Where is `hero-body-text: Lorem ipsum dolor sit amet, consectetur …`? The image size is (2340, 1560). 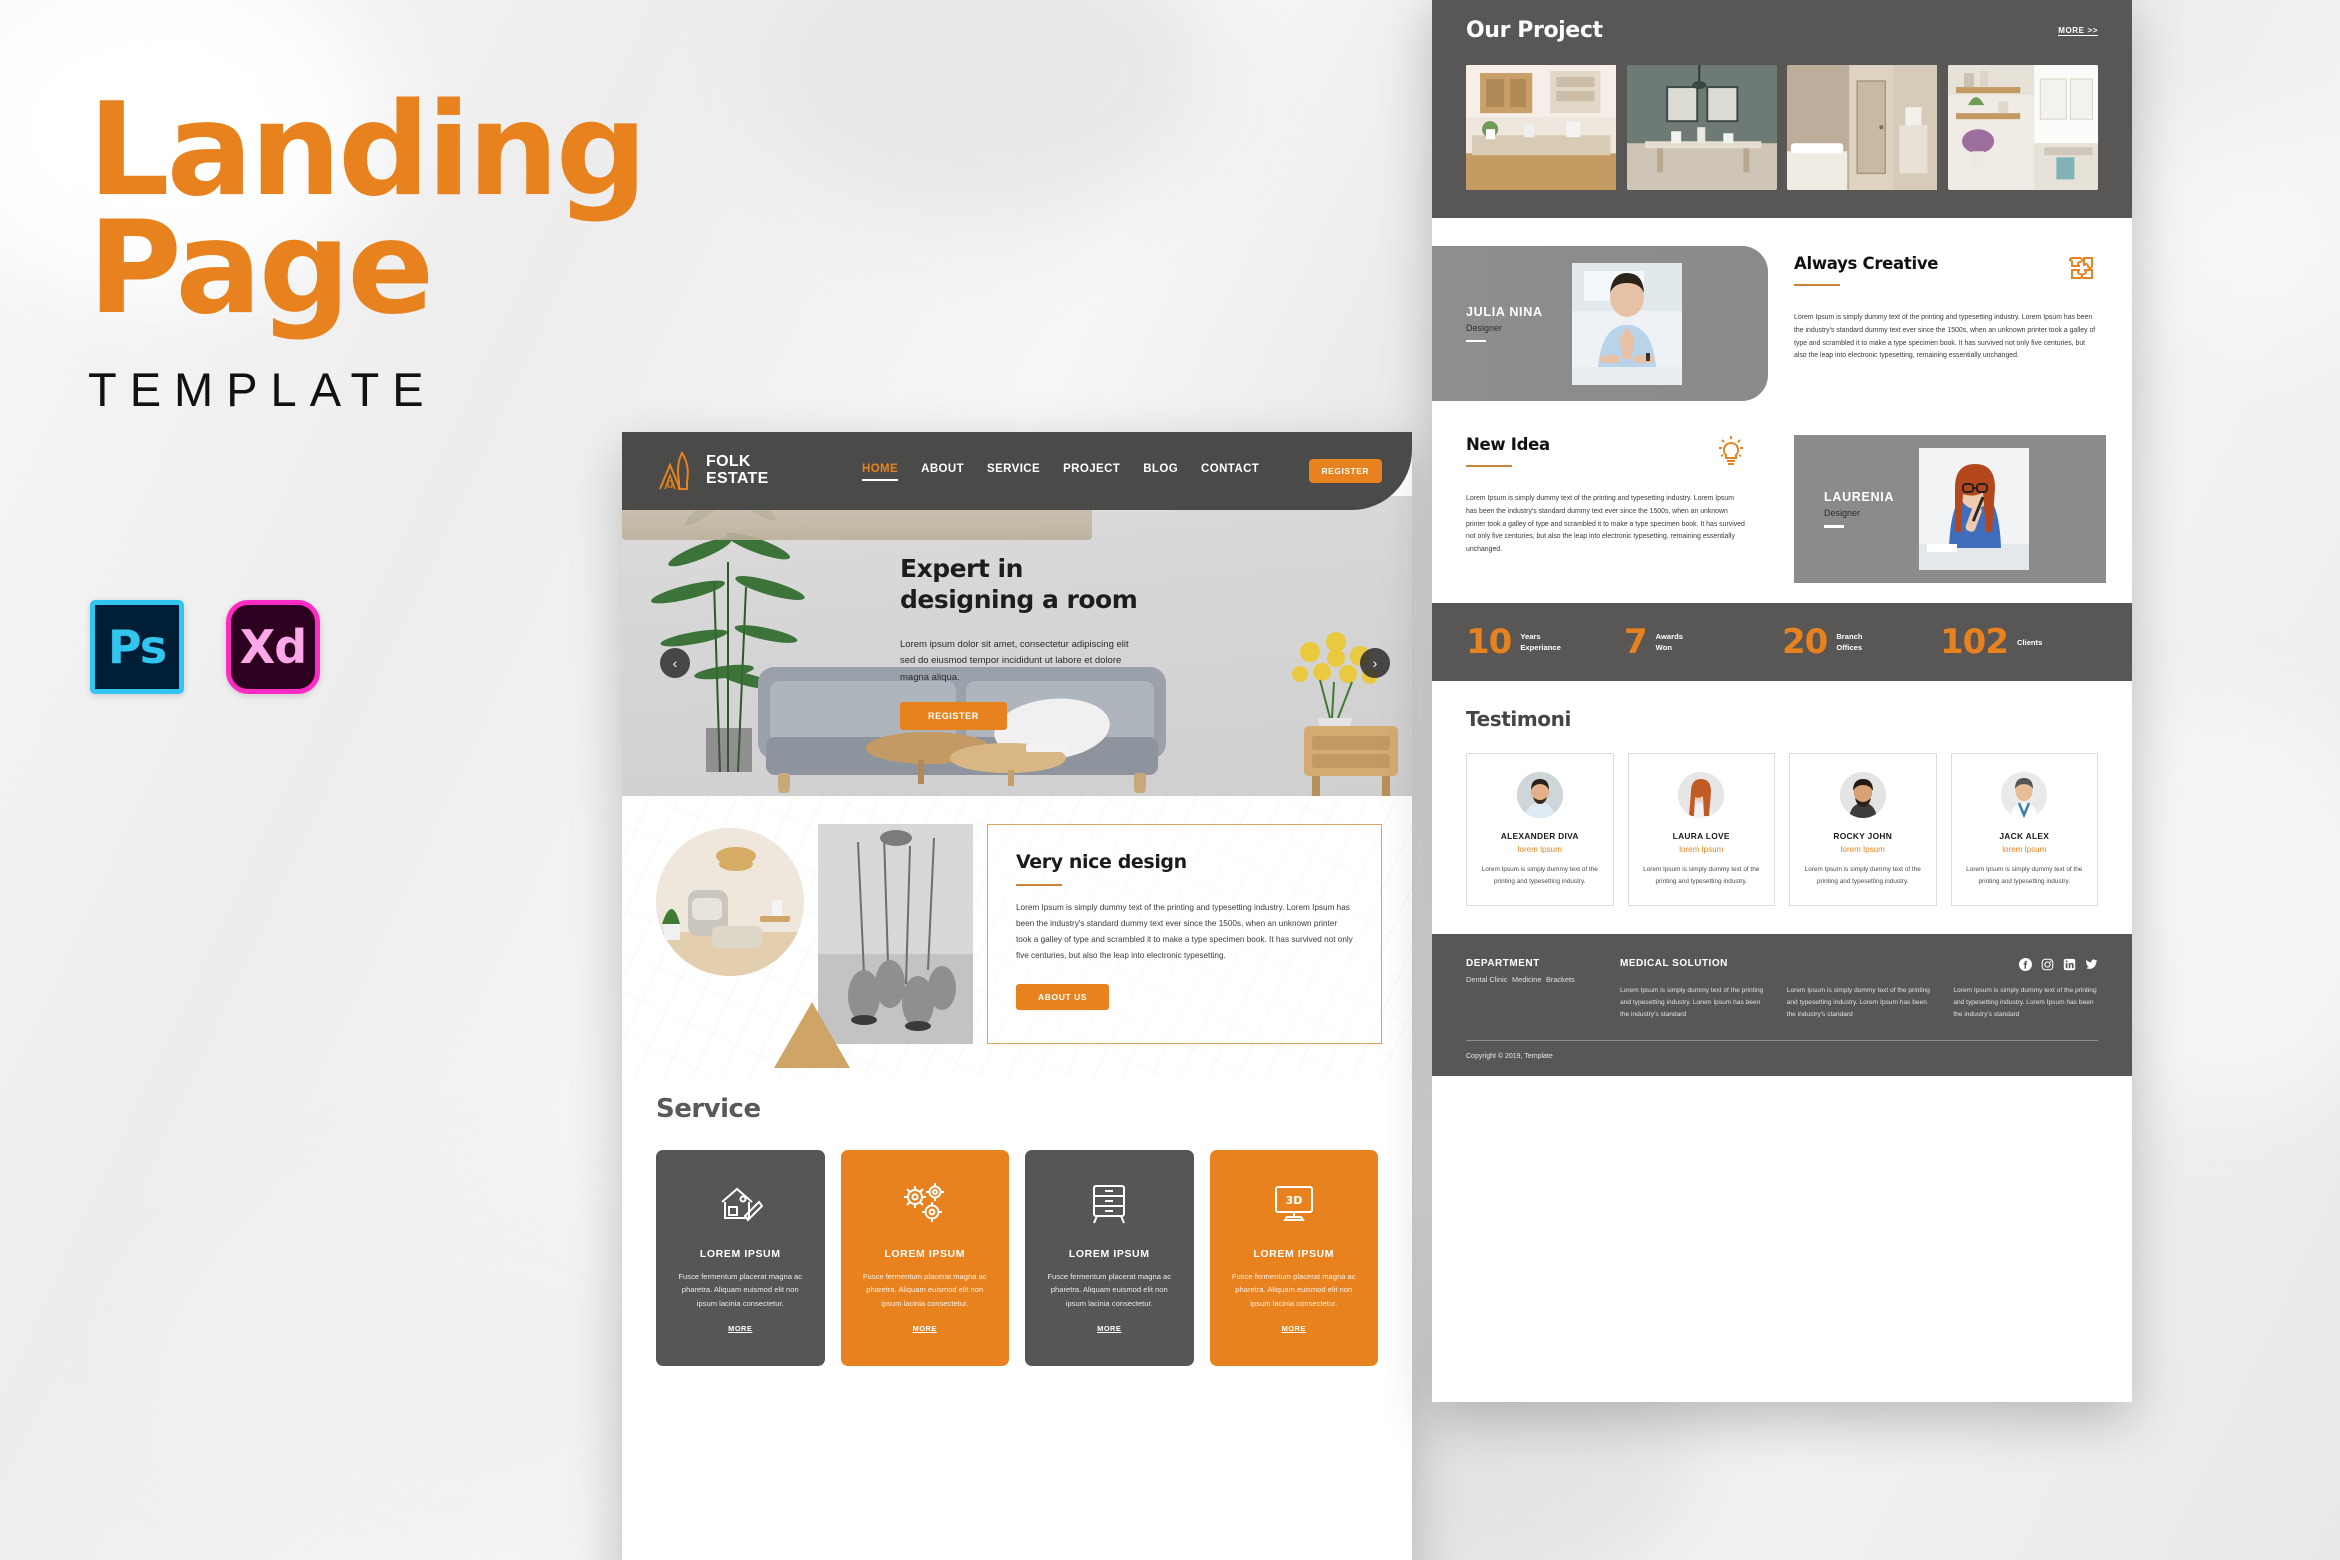 hero-body-text: Lorem ipsum dolor sit amet, consectetur … is located at coordinates (1014, 661).